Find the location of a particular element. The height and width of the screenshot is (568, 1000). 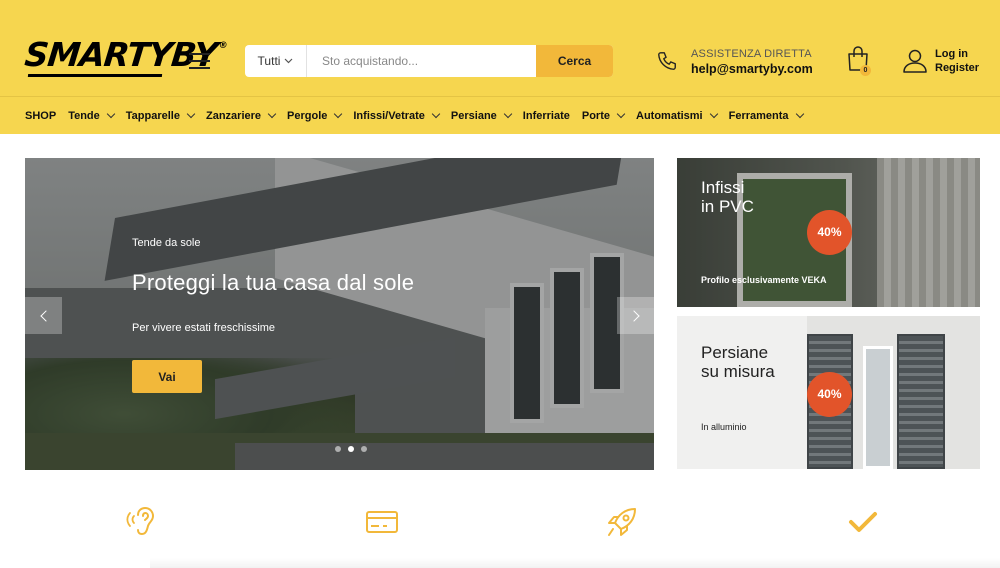

registered-mark: ® is located at coordinates (223, 46).